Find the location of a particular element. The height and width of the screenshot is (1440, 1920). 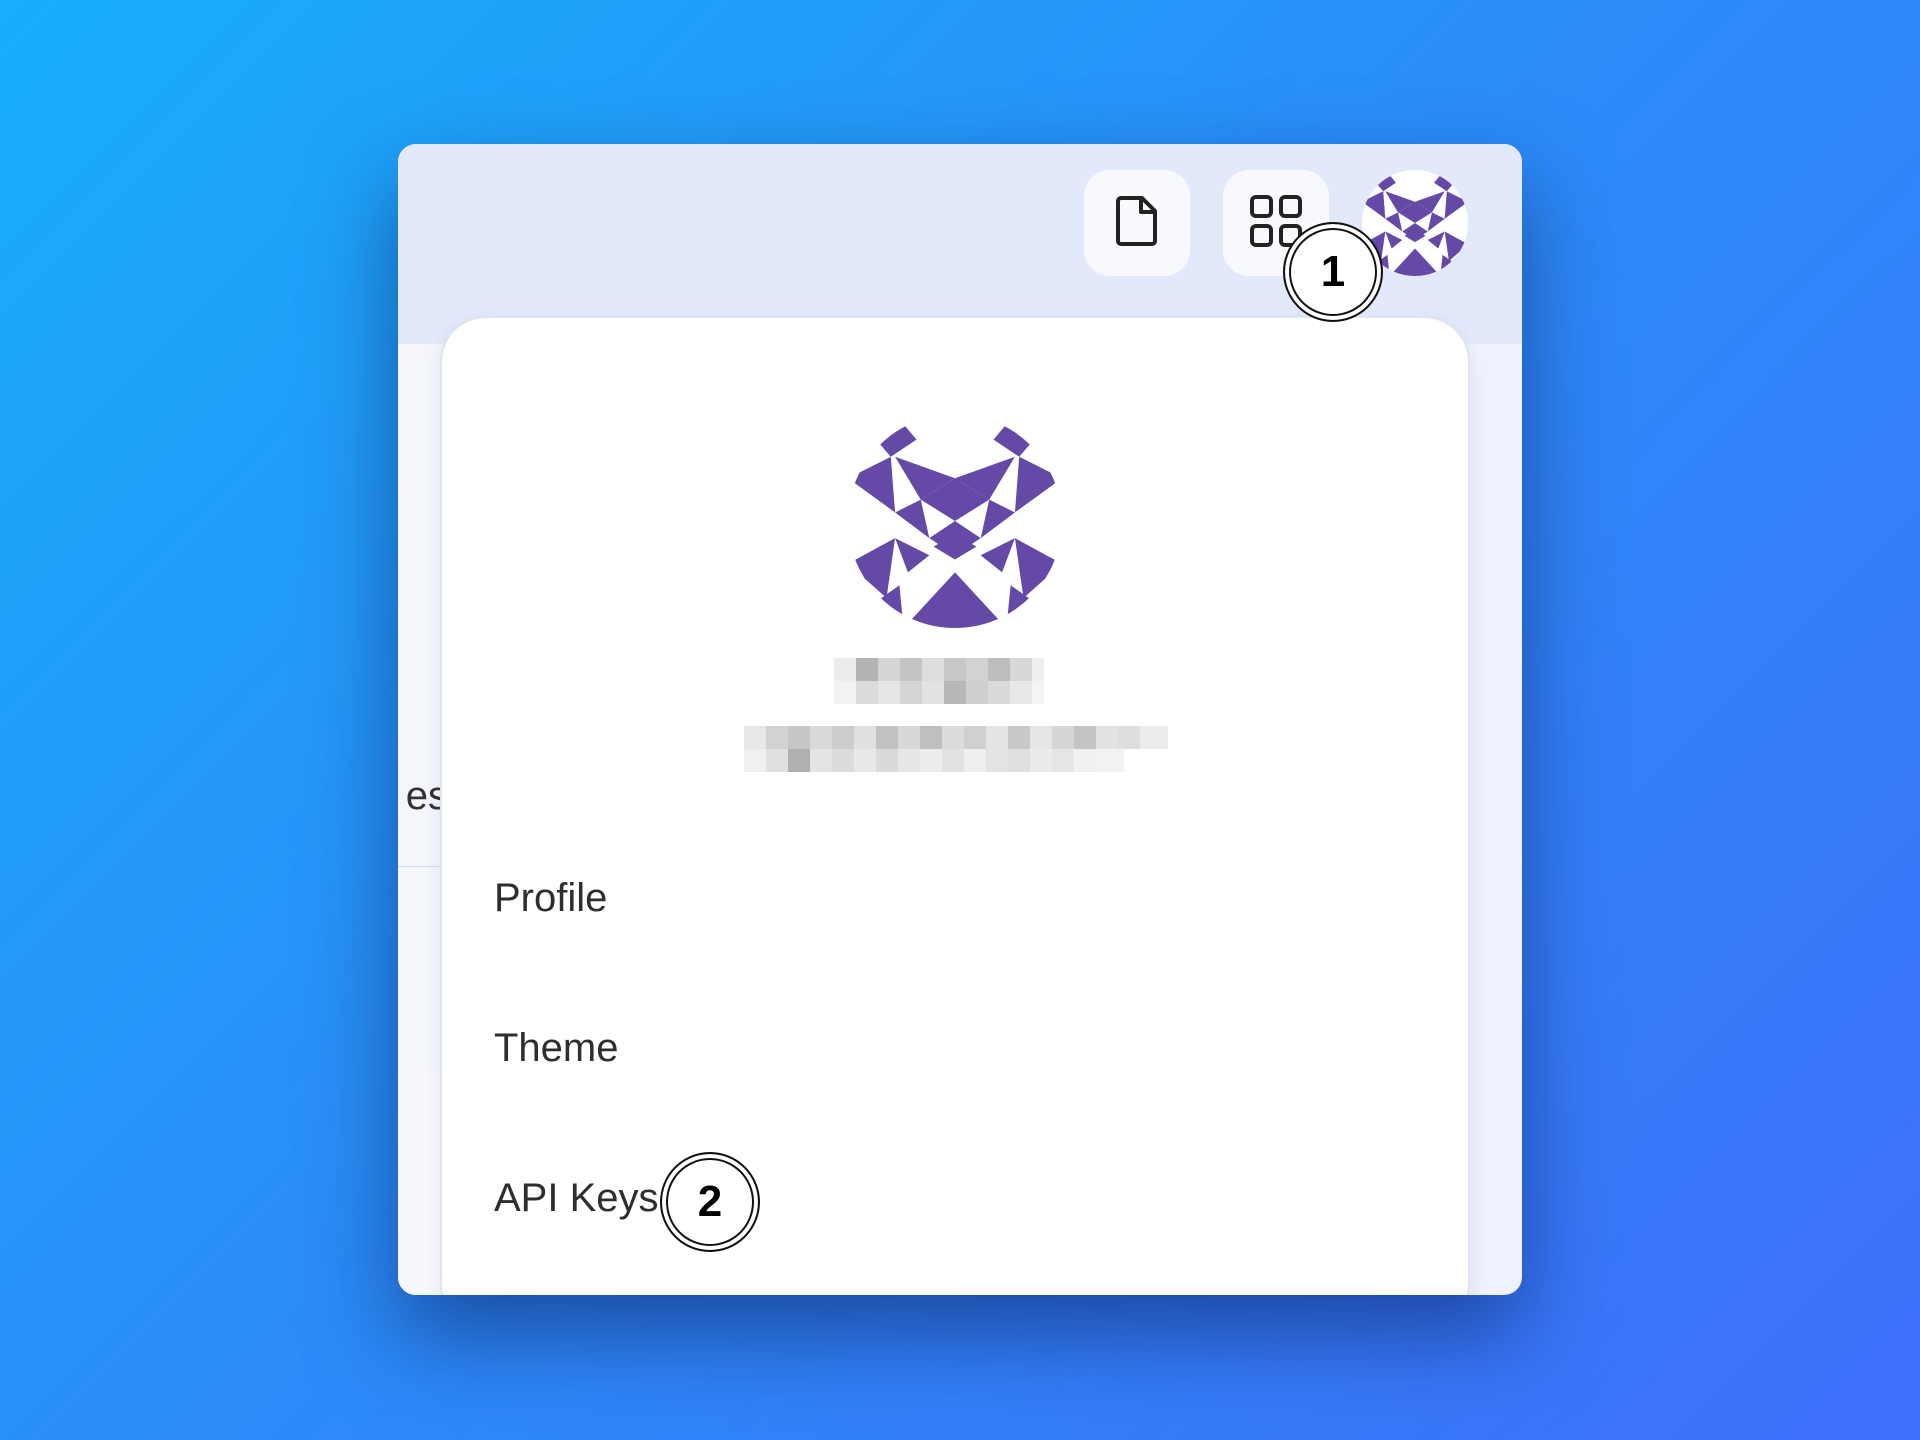

background-panel is located at coordinates (420, 1182).